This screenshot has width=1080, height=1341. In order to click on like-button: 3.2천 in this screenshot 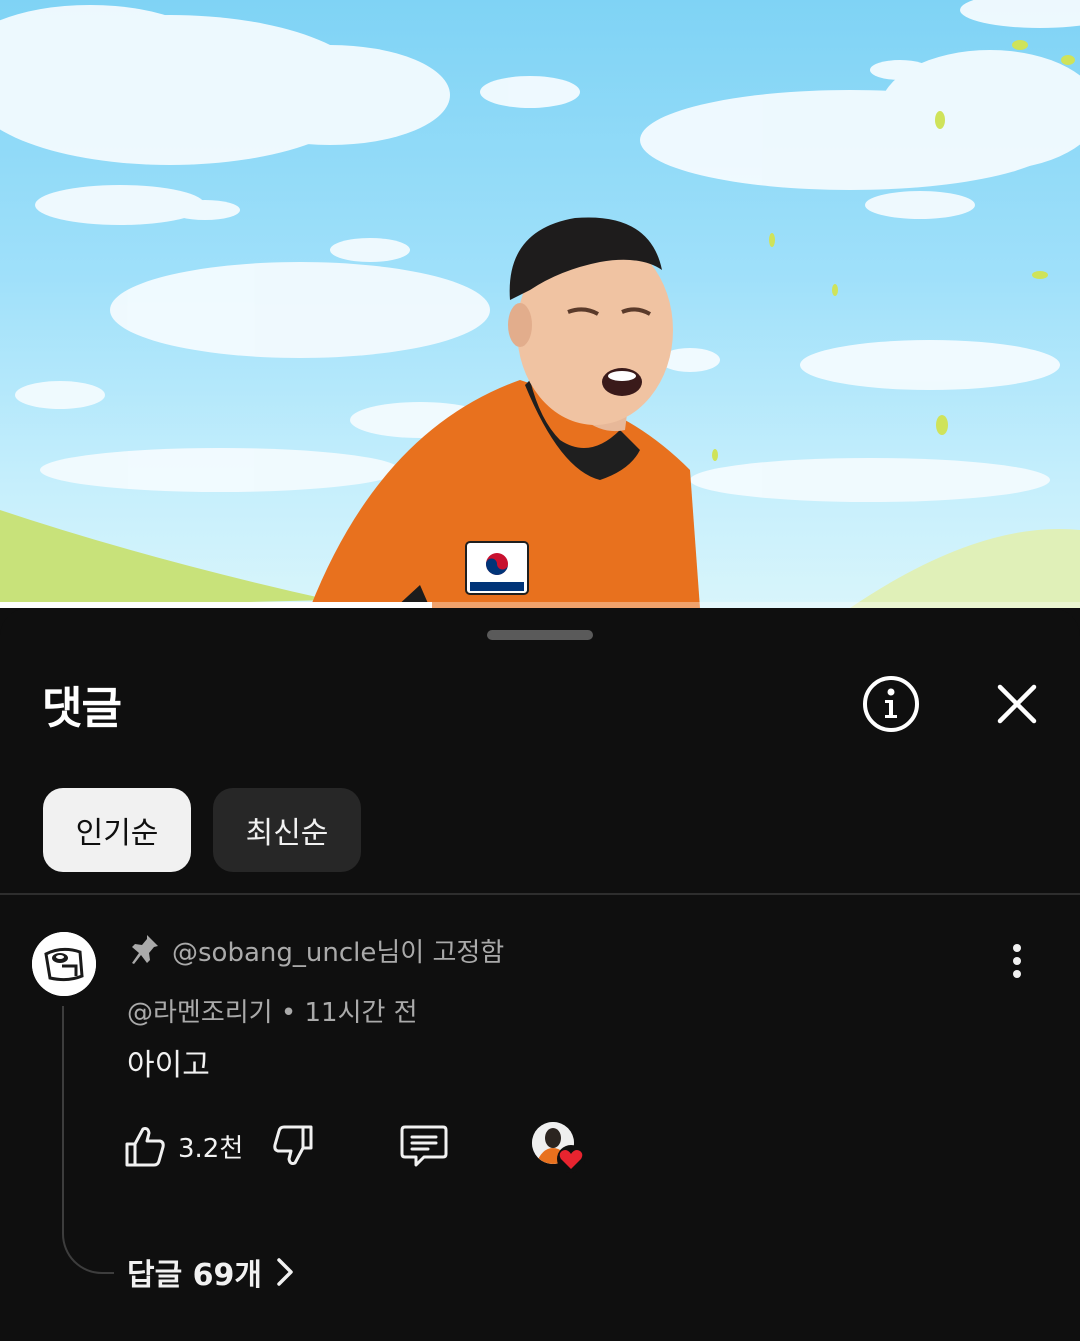, I will do `click(183, 1146)`.